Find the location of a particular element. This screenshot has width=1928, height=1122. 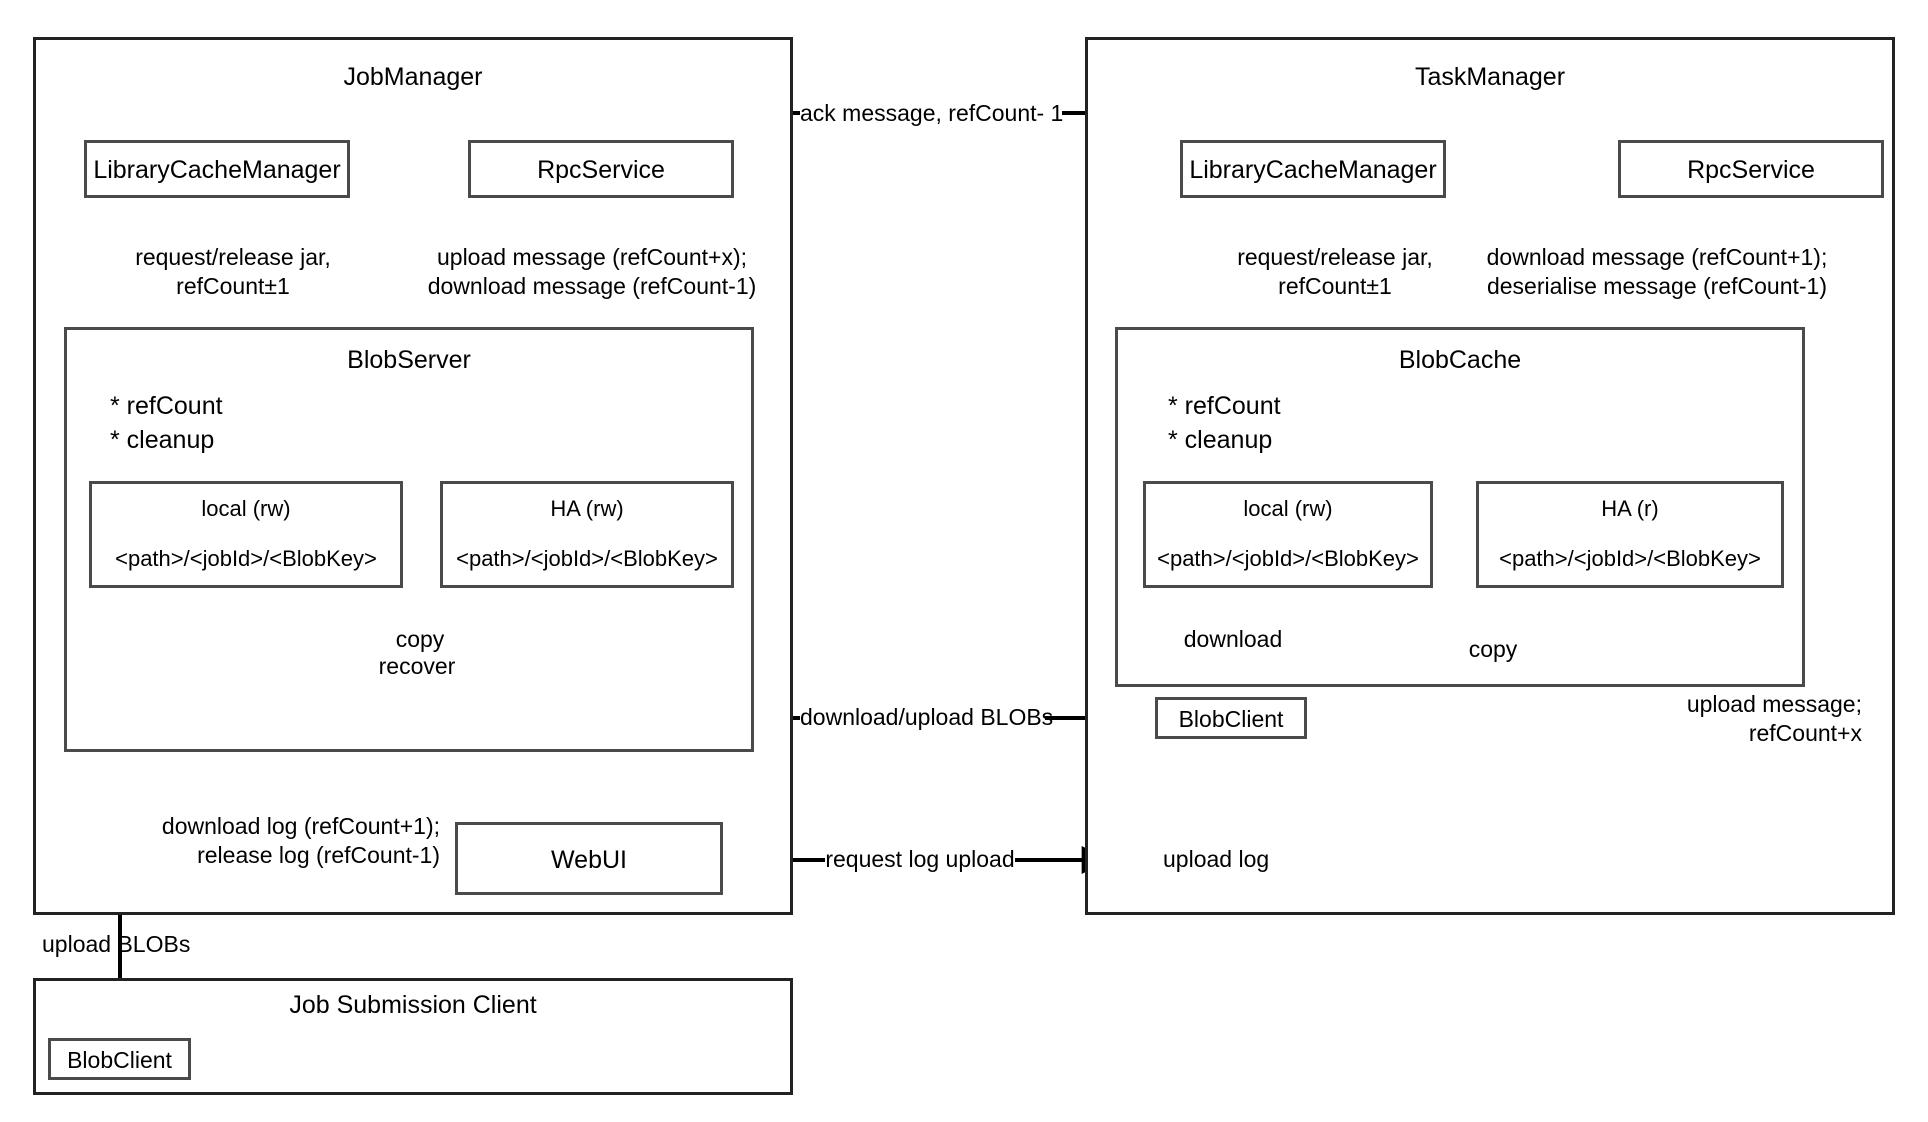

tm-library-cache-manager-label: LibraryCacheManager is located at coordinates (1313, 170).